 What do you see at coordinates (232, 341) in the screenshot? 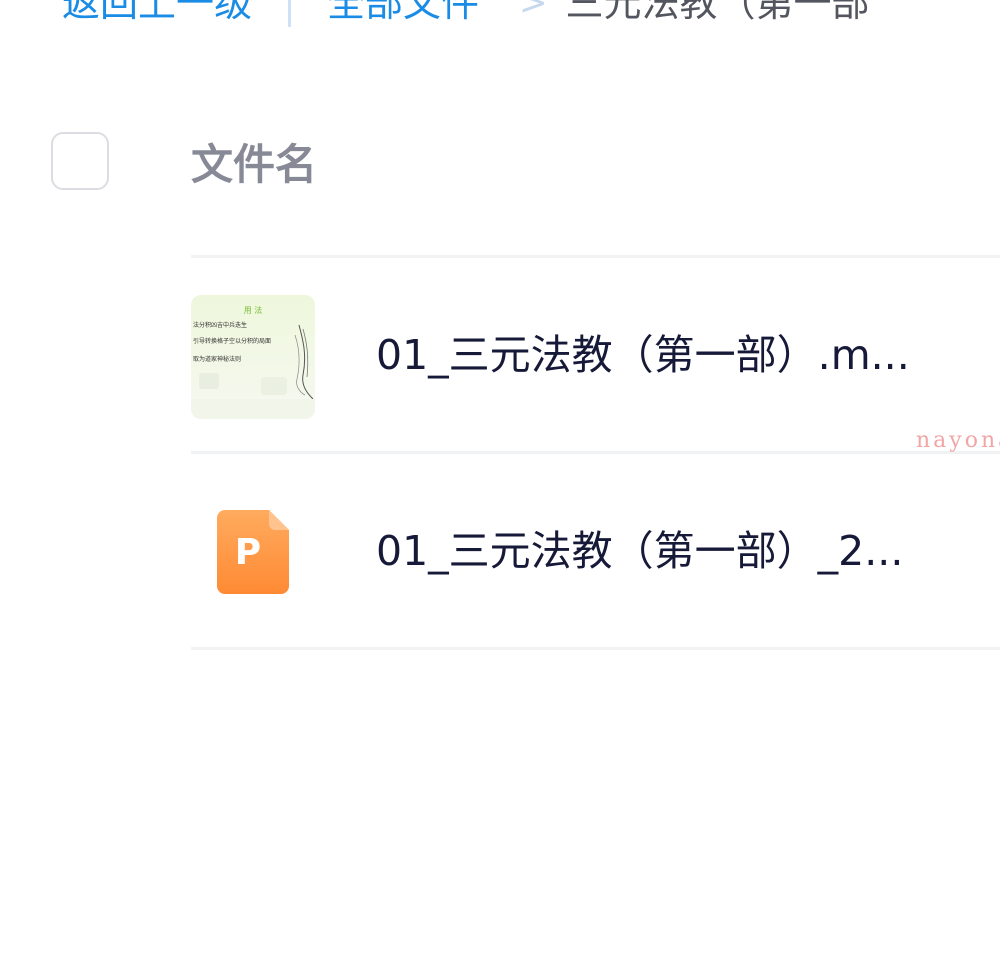
I see `thumb-line: 引导转换格子空以分积的局面` at bounding box center [232, 341].